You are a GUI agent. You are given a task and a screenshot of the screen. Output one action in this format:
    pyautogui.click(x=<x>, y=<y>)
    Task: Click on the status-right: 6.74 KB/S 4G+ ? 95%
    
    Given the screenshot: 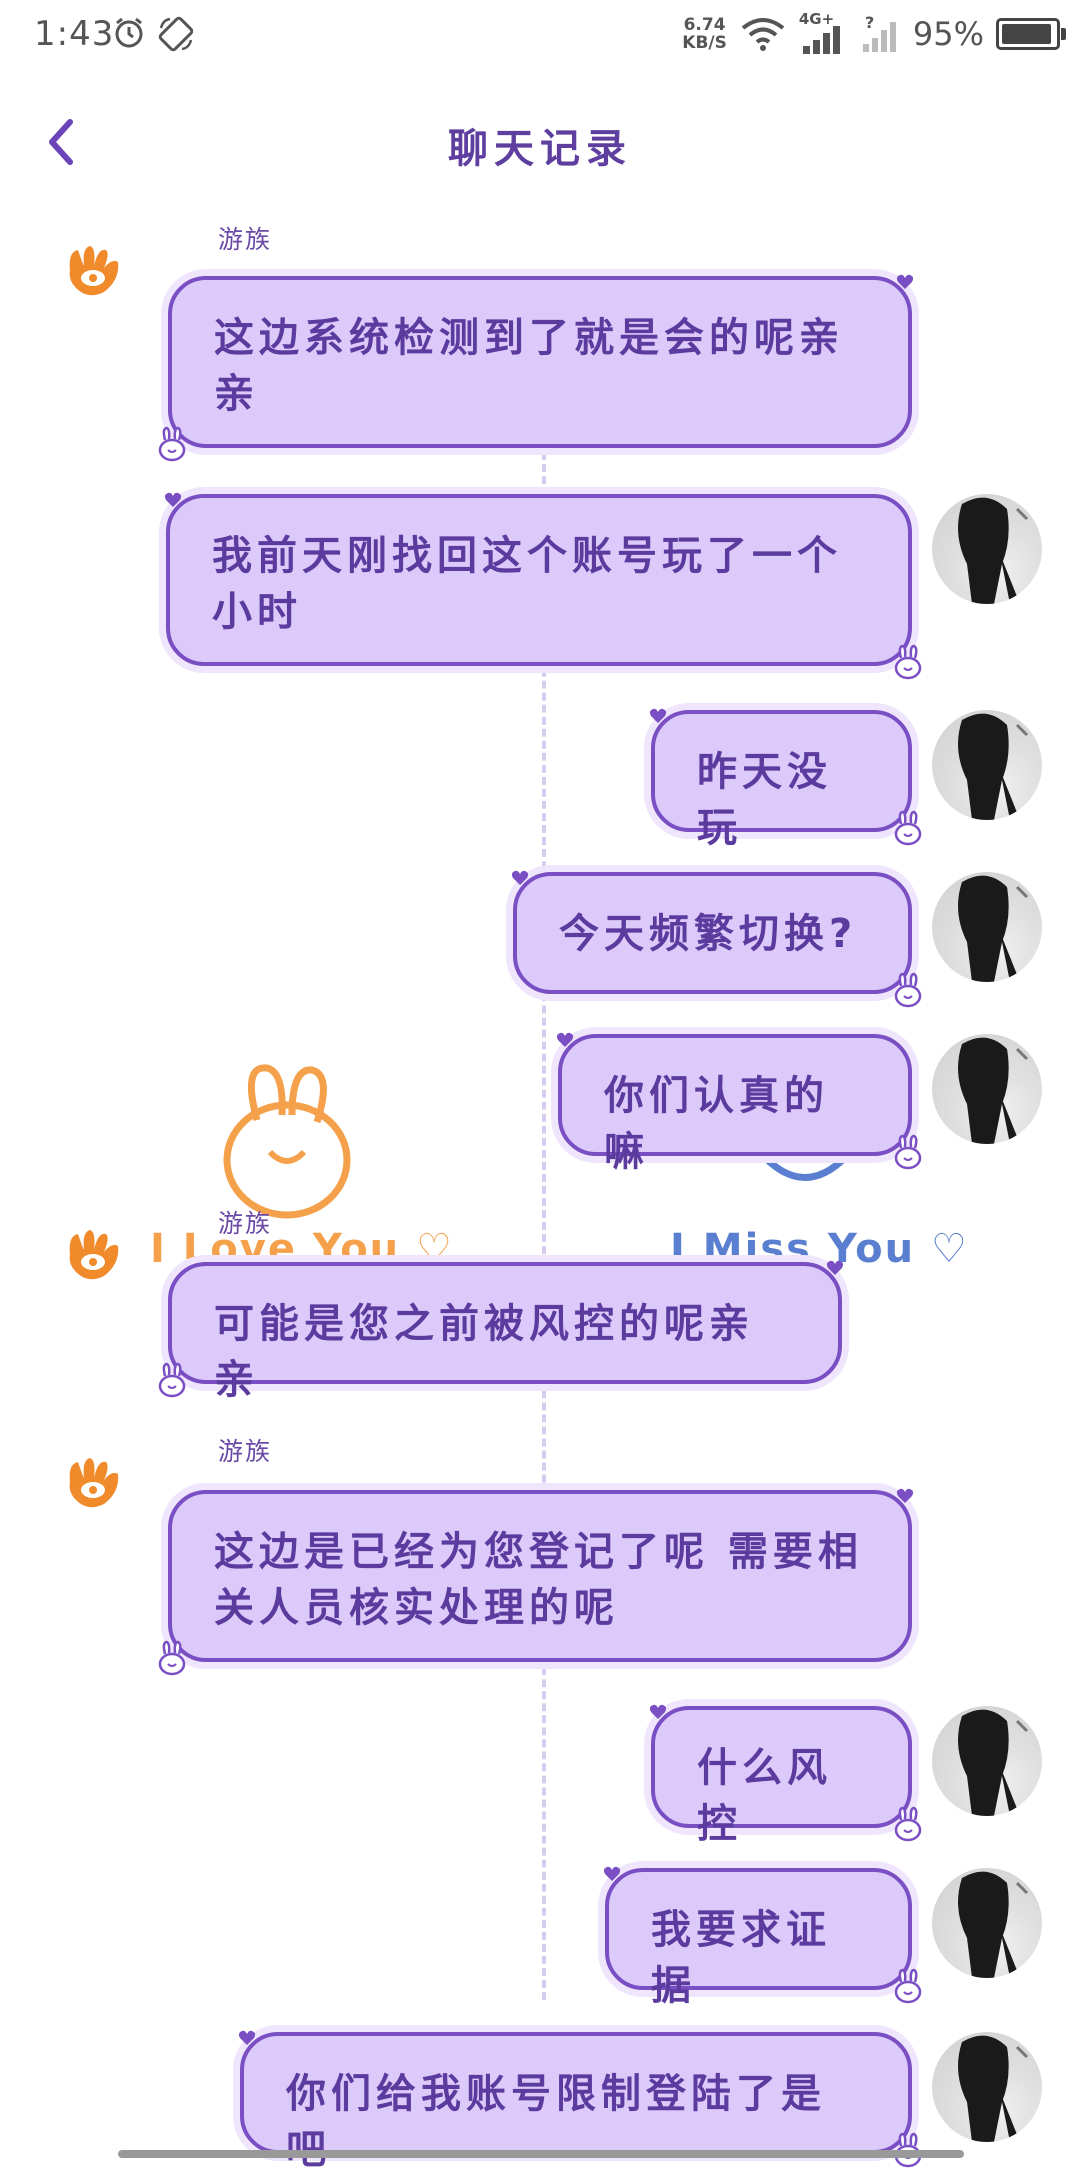 What is the action you would take?
    pyautogui.click(x=874, y=32)
    